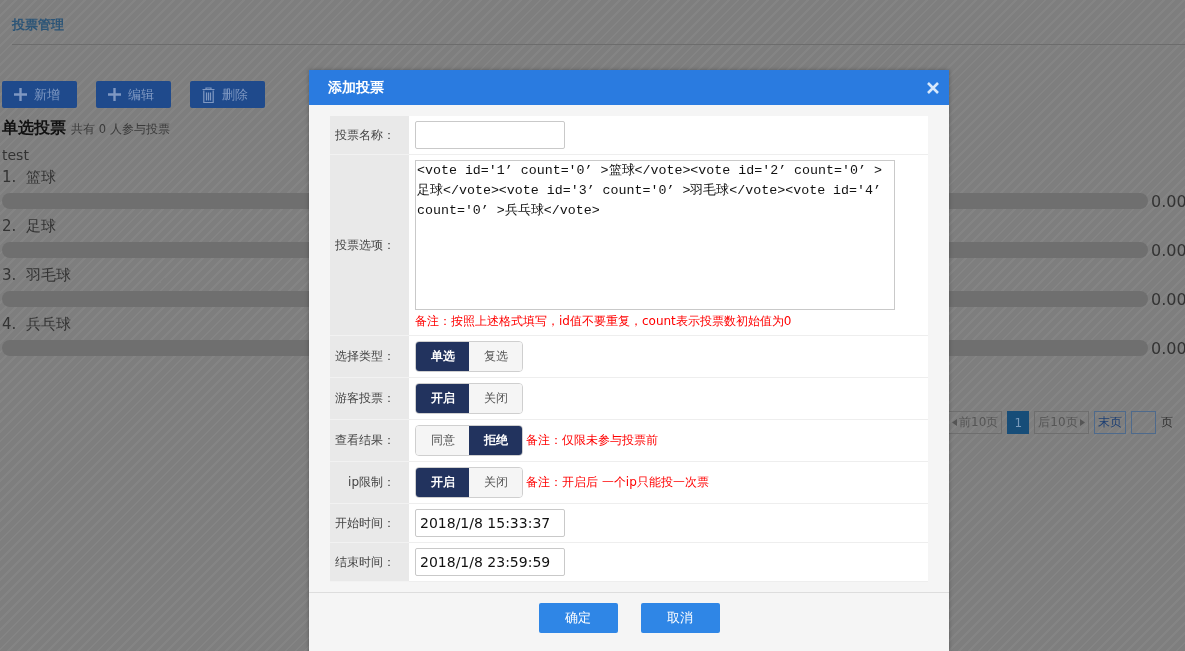  I want to click on option-label: 2. 足球, so click(29, 226).